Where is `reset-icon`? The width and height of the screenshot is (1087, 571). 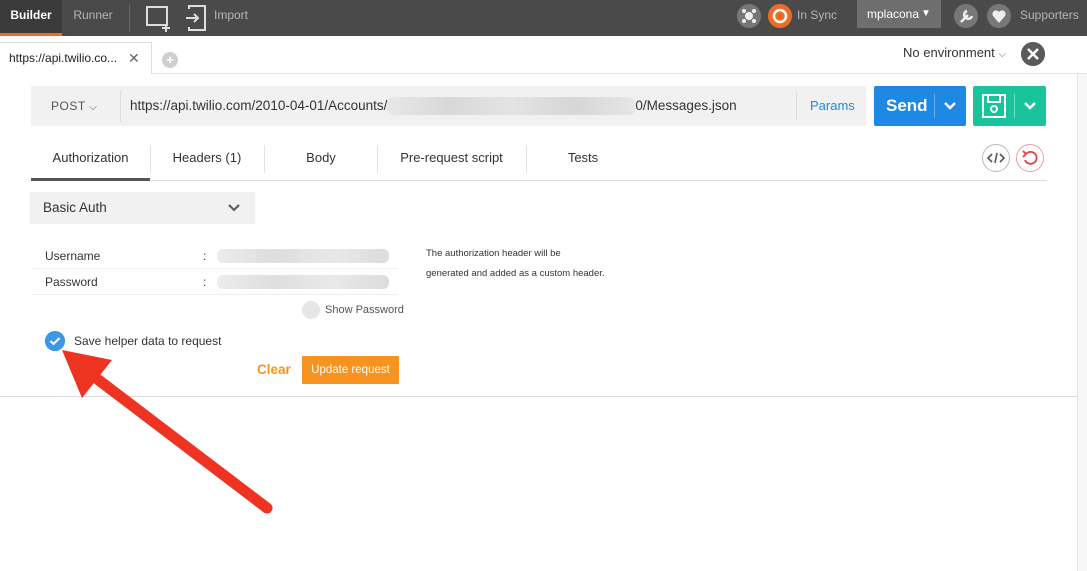
reset-icon is located at coordinates (1030, 157).